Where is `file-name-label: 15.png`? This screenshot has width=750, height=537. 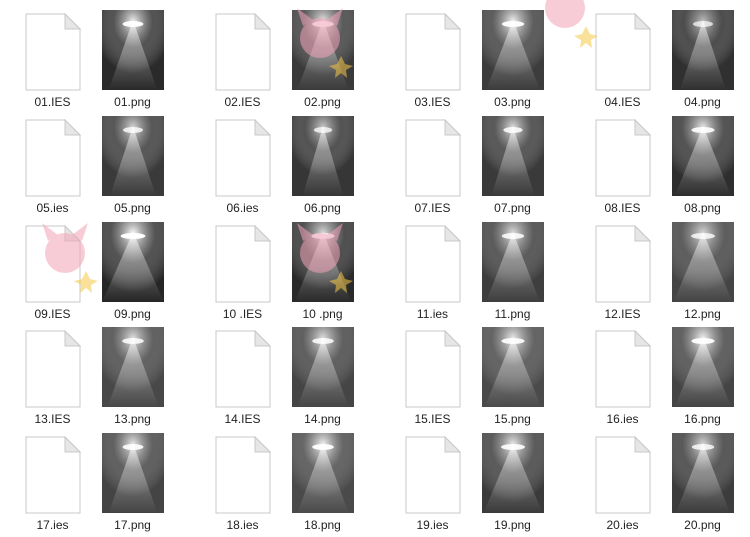 file-name-label: 15.png is located at coordinates (512, 419).